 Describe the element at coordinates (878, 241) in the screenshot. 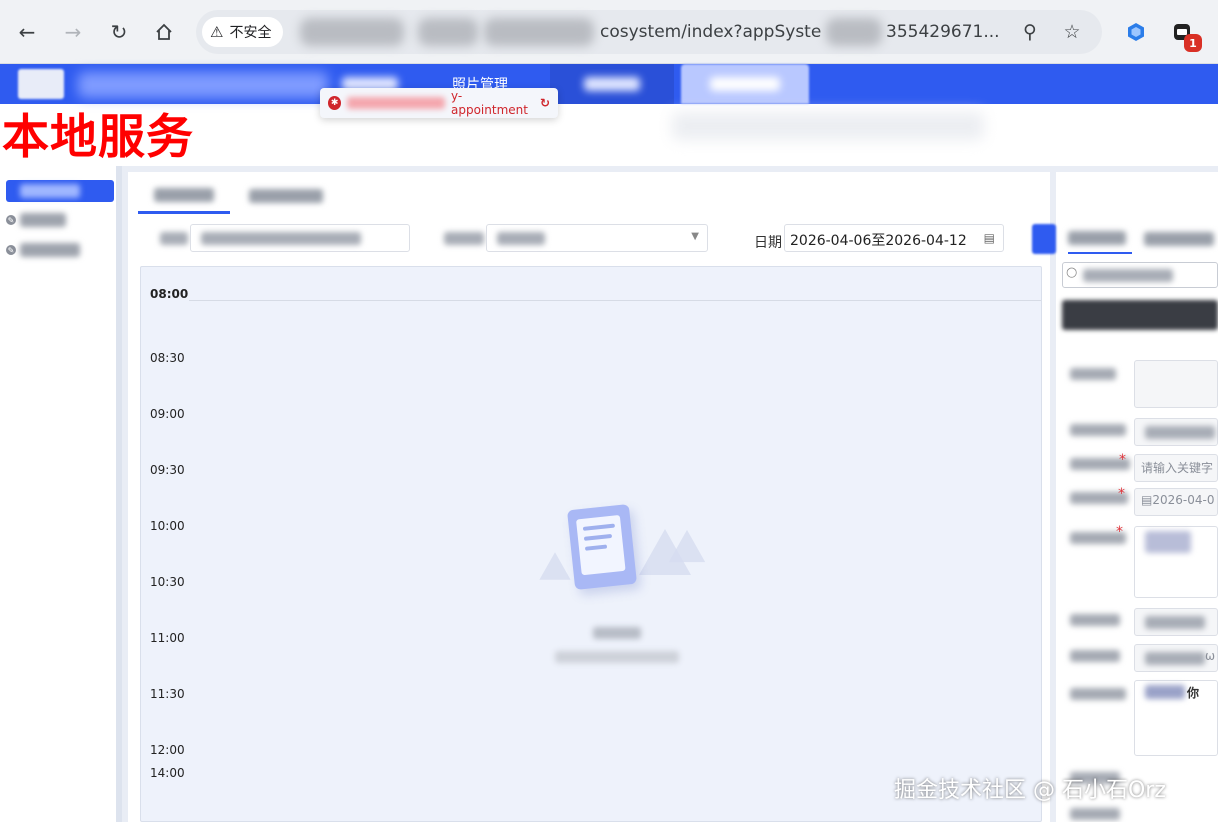

I see `date-range-value: 2026-04-06至2026-04-12` at that location.